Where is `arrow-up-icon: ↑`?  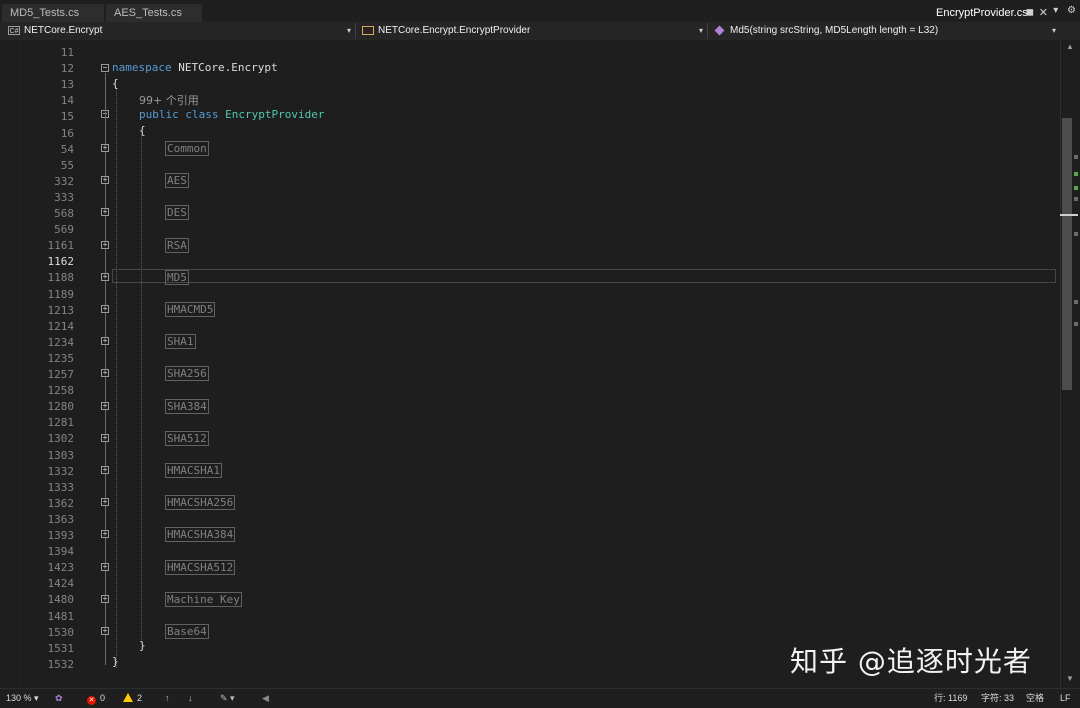 arrow-up-icon: ↑ is located at coordinates (167, 698).